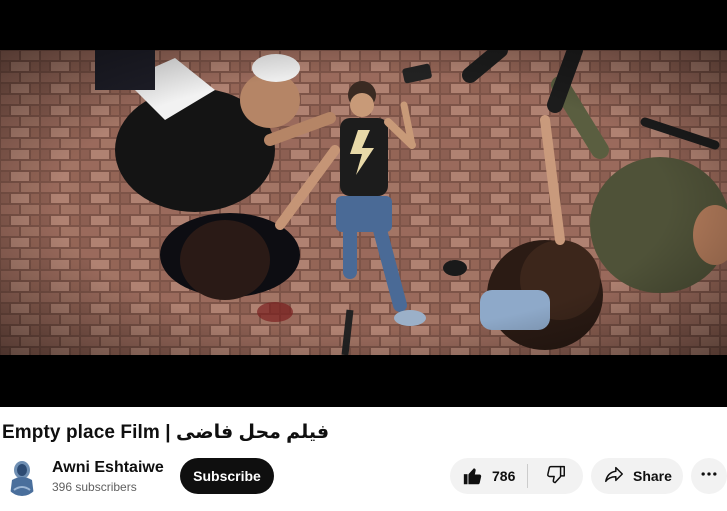  What do you see at coordinates (473, 476) in the screenshot?
I see `thumbs-up-icon` at bounding box center [473, 476].